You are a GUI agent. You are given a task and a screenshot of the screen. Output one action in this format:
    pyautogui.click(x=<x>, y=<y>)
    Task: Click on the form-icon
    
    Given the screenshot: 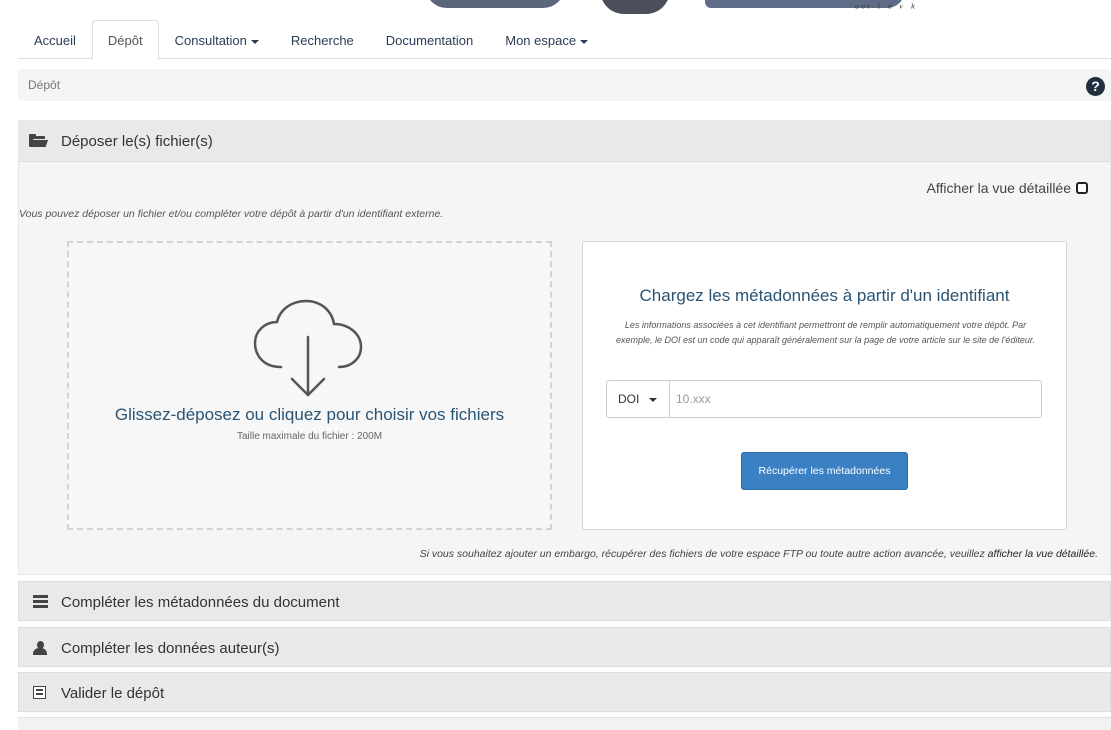 What is the action you would take?
    pyautogui.click(x=39, y=692)
    